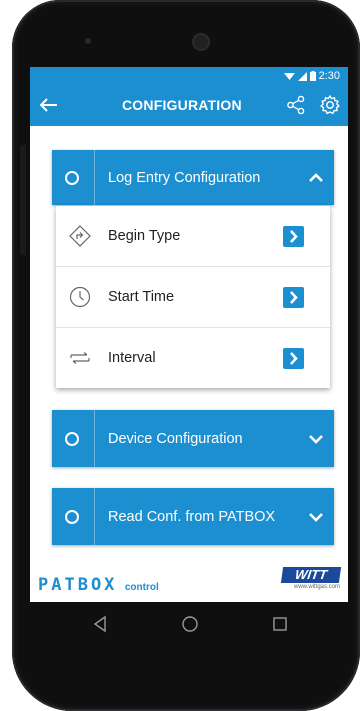 Image resolution: width=360 pixels, height=711 pixels. Describe the element at coordinates (311, 575) in the screenshot. I see `witt-logo-text: WITT` at that location.